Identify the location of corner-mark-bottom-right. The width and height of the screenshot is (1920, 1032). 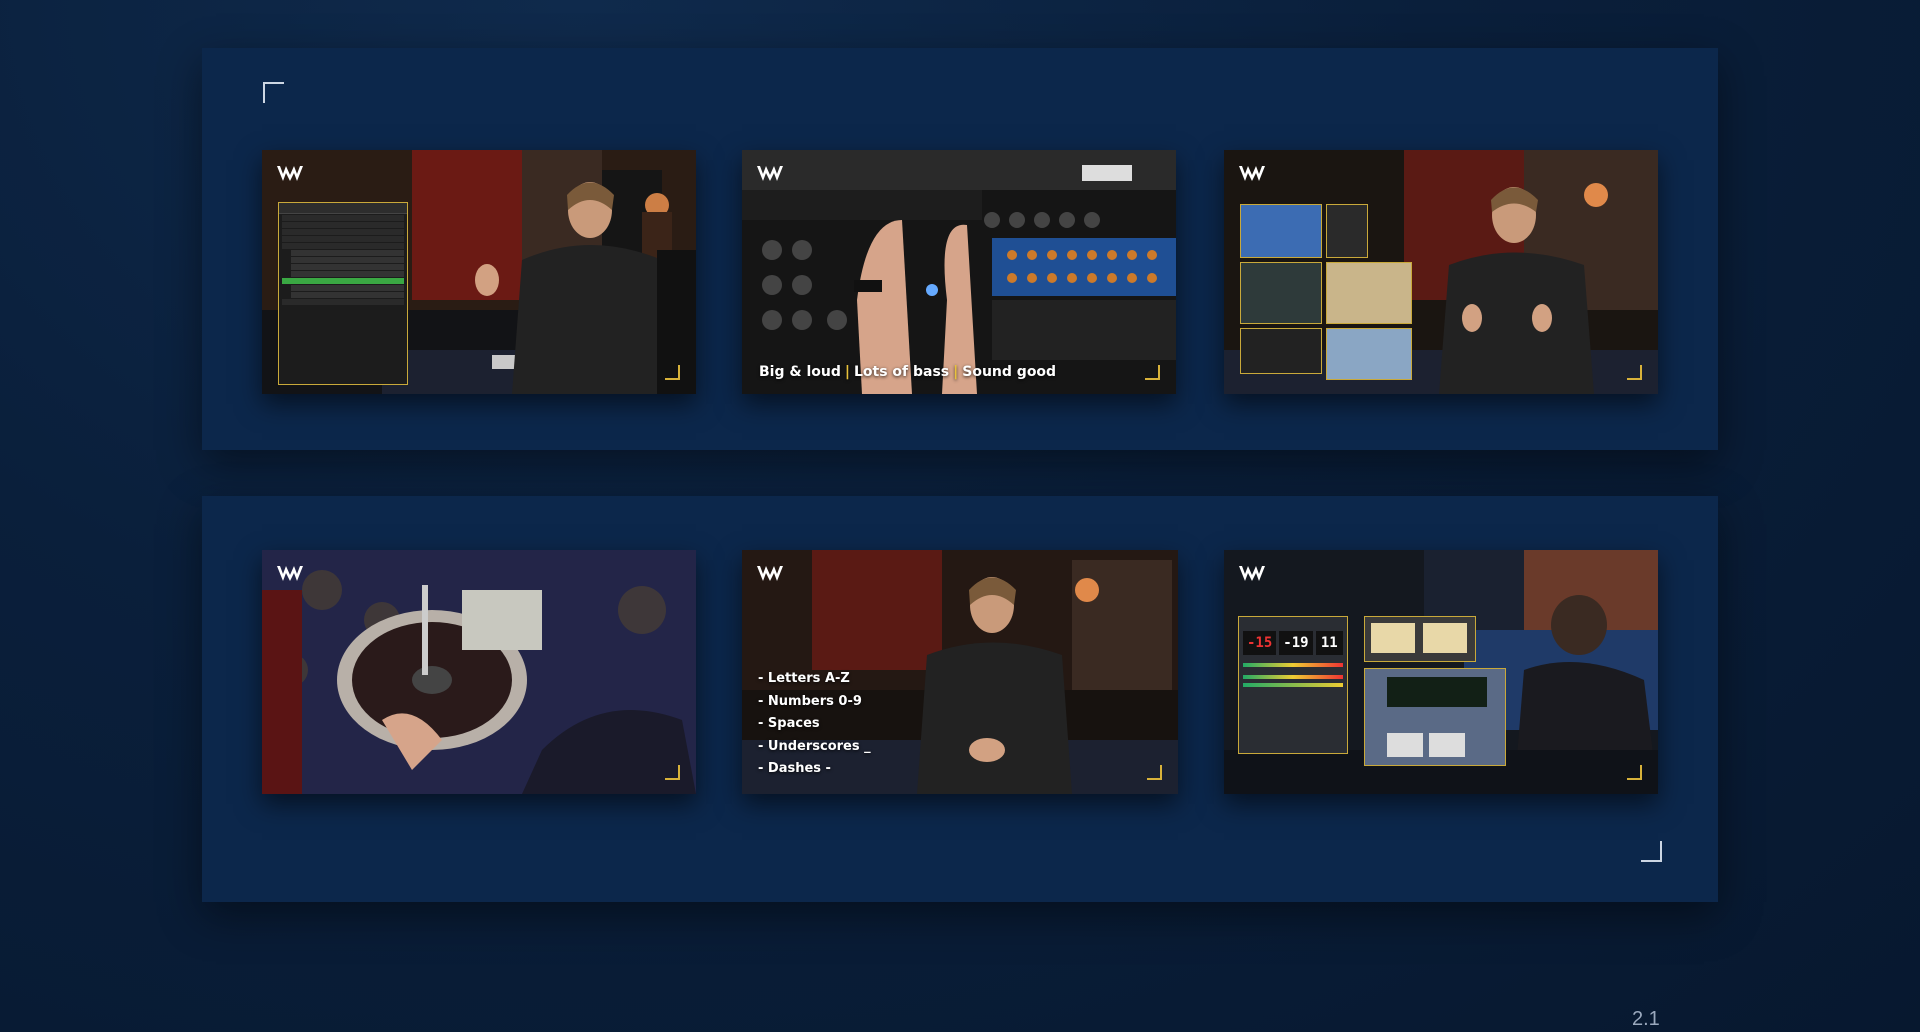
(1651, 851).